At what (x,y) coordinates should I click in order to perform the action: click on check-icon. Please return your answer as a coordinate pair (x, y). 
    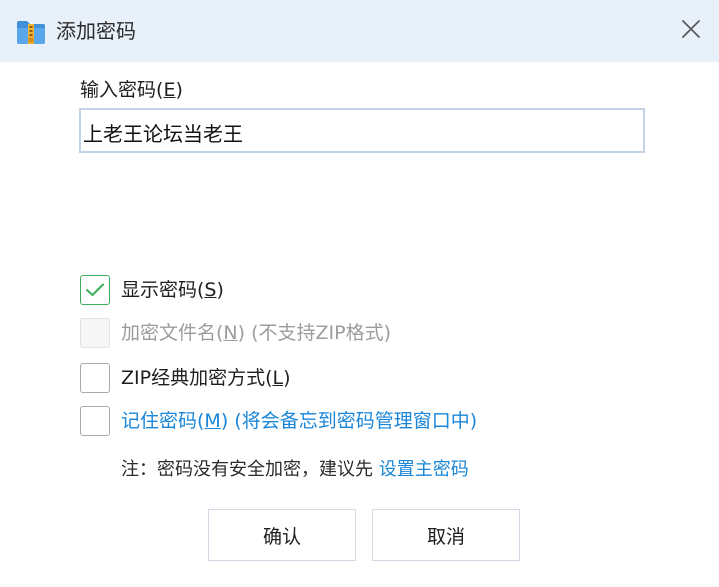
    Looking at the image, I should click on (95, 289).